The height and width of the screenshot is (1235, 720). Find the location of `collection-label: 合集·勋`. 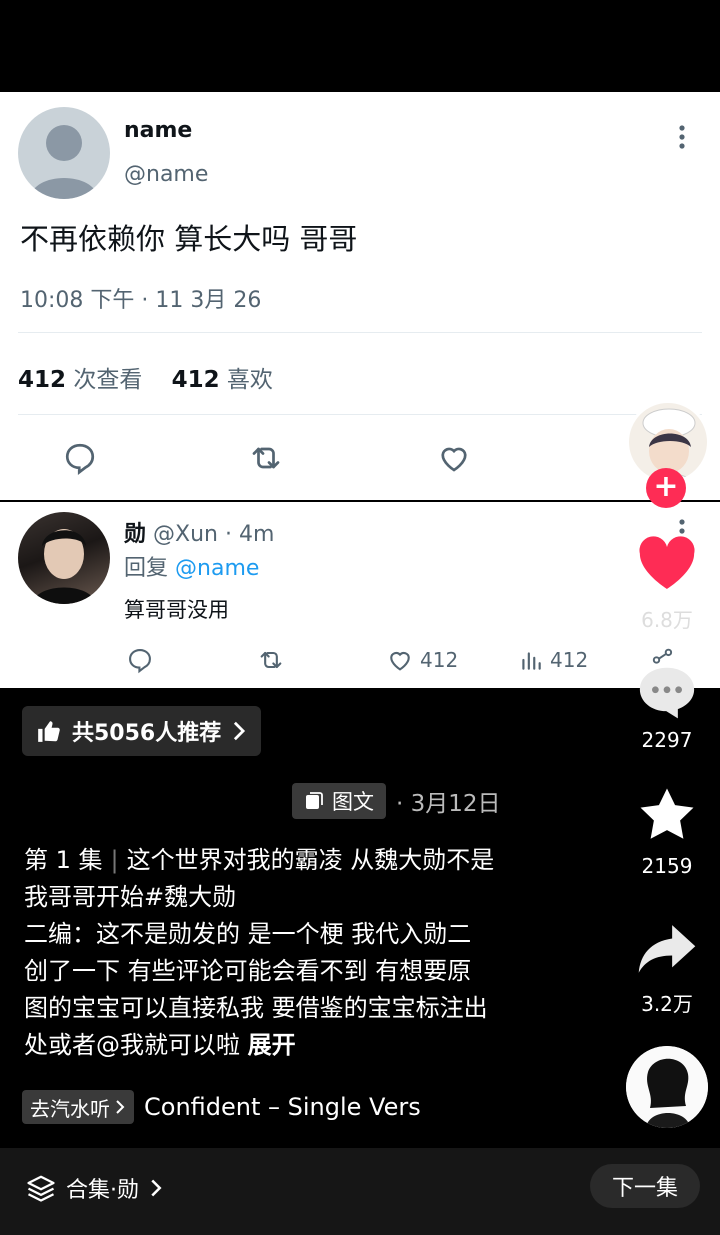

collection-label: 合集·勋 is located at coordinates (102, 1190).